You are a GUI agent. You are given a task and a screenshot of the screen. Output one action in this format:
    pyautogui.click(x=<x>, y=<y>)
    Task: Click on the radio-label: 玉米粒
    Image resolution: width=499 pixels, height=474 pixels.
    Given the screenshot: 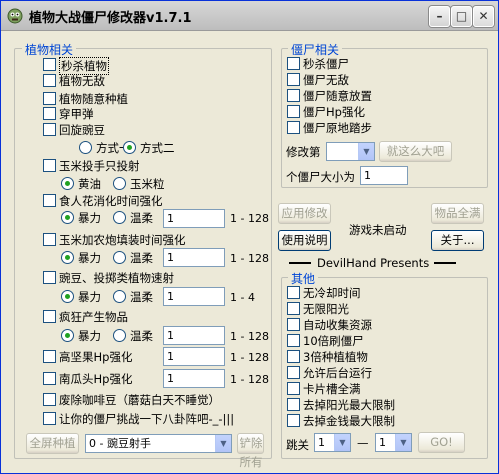 What is the action you would take?
    pyautogui.click(x=147, y=184)
    